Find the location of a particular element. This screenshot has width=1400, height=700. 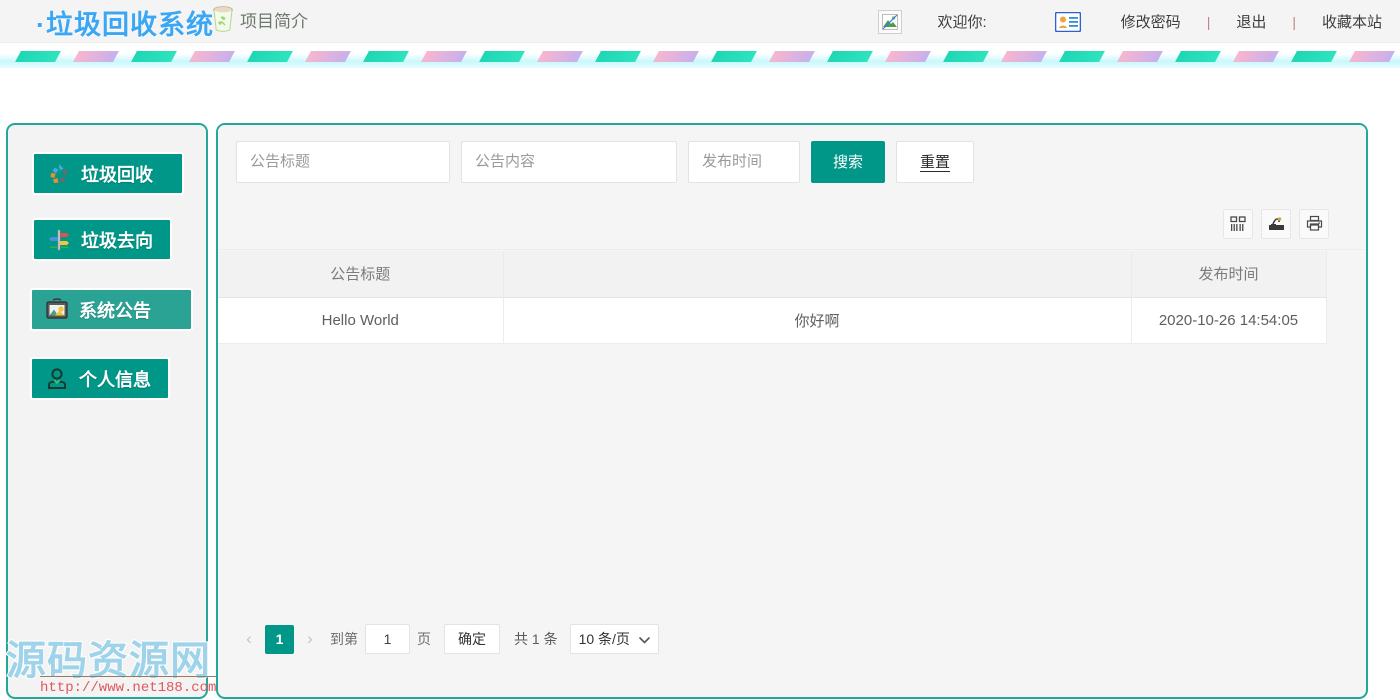

table-row: Hello World 你好啊 2020-10-26 14:54:05 is located at coordinates (772, 320).